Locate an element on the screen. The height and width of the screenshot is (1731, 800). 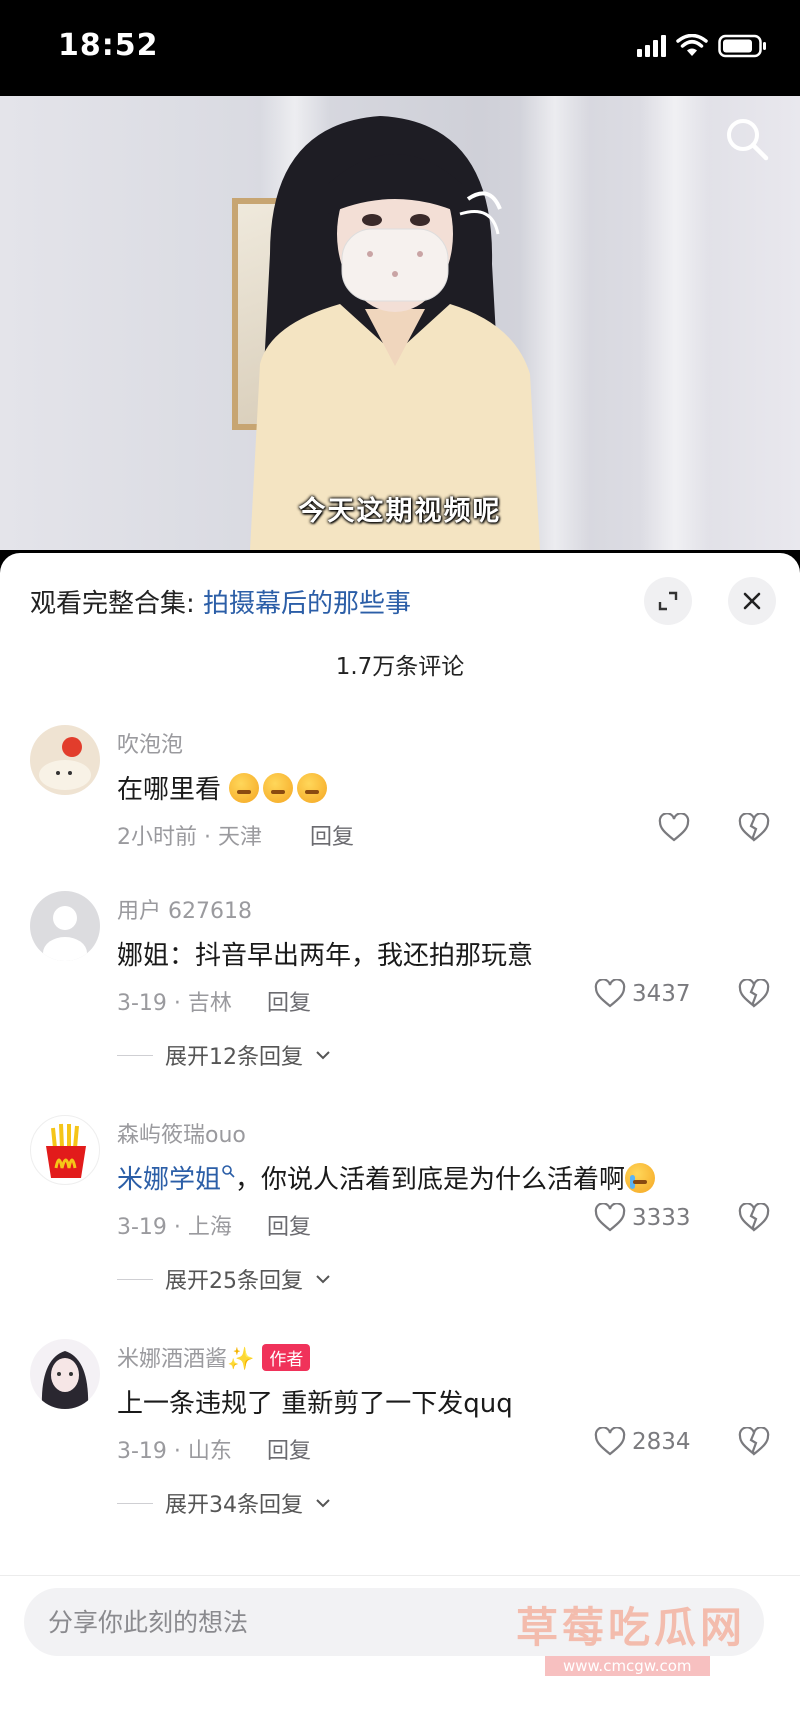
comment-meta: 2小时前 · 天津 is located at coordinates (189, 837).